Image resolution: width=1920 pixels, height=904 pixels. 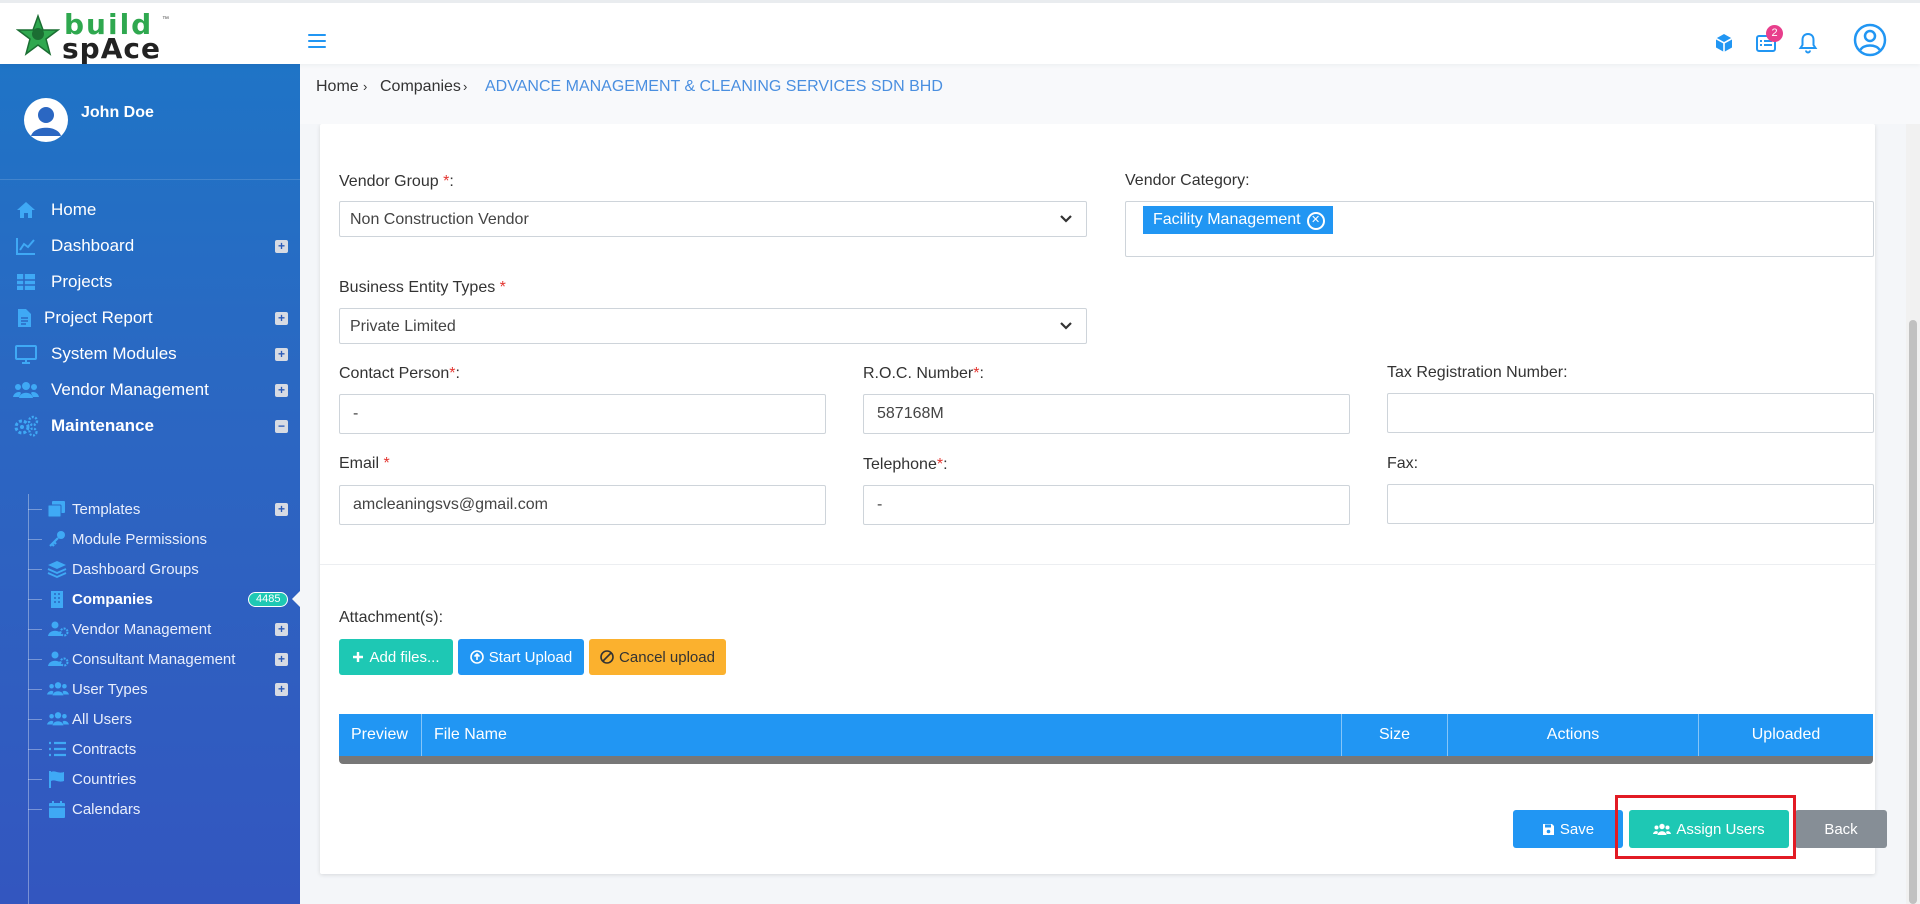 What do you see at coordinates (422, 287) in the screenshot?
I see `business-entity-label: Business Entity Types *` at bounding box center [422, 287].